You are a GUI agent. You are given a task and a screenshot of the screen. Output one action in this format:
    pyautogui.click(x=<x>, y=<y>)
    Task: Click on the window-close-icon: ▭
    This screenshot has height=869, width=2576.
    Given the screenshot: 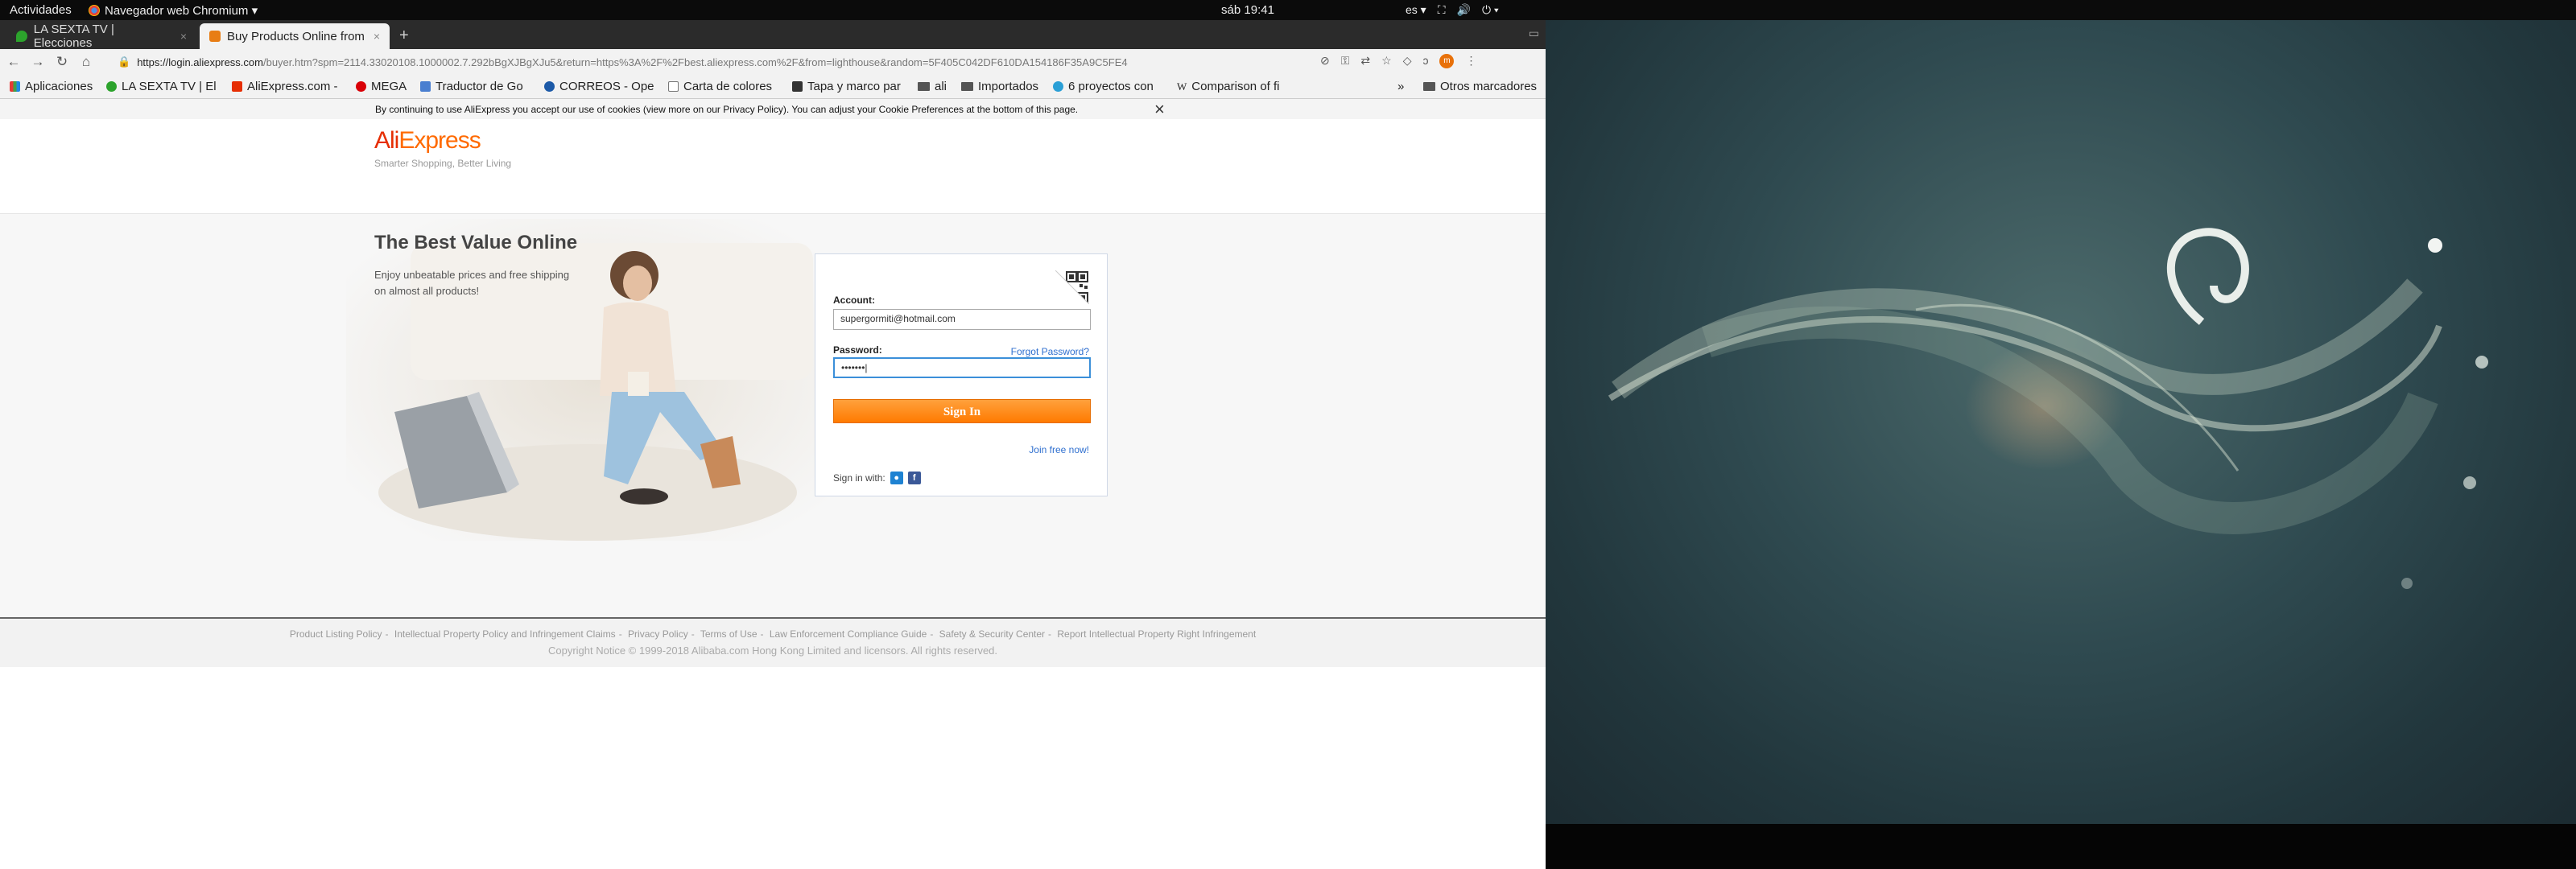 What is the action you would take?
    pyautogui.click(x=1534, y=33)
    